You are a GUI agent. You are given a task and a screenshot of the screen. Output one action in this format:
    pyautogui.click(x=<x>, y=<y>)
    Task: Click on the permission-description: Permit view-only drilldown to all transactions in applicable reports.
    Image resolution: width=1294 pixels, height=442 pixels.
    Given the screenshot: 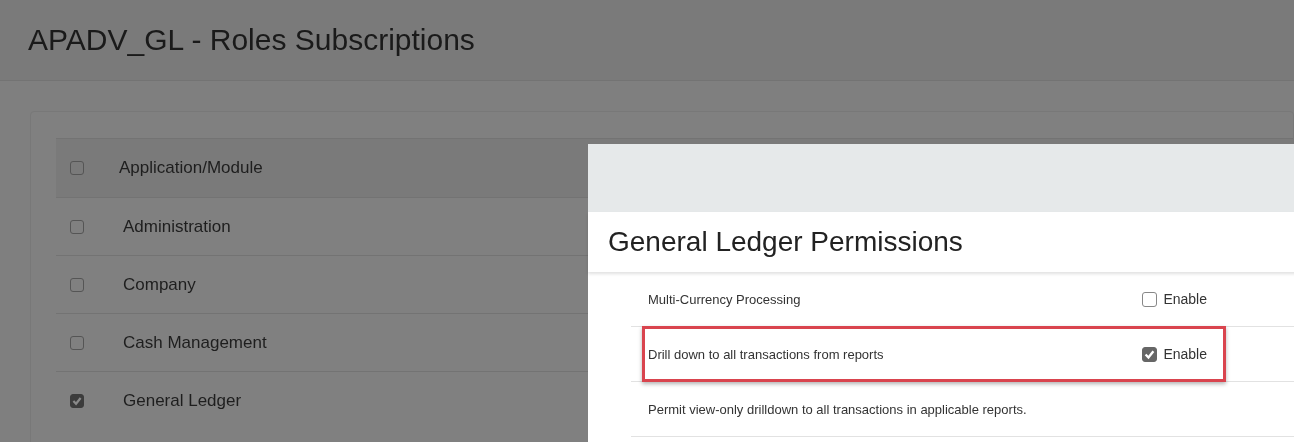 What is the action you would take?
    pyautogui.click(x=838, y=409)
    